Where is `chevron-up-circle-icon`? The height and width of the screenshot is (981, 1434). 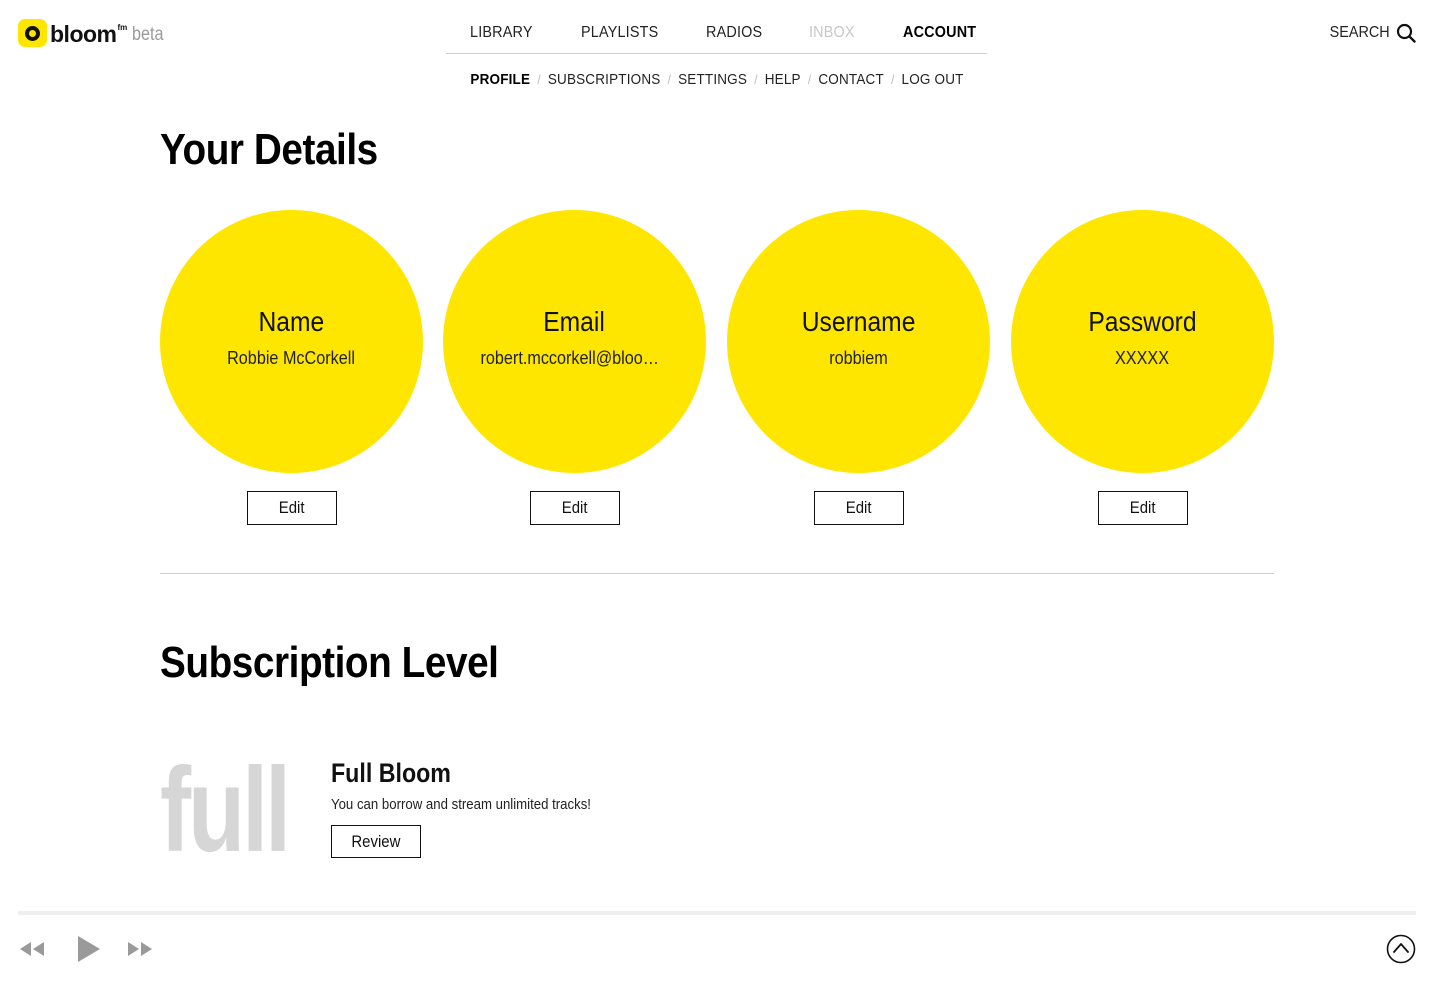
chevron-up-circle-icon is located at coordinates (1401, 949).